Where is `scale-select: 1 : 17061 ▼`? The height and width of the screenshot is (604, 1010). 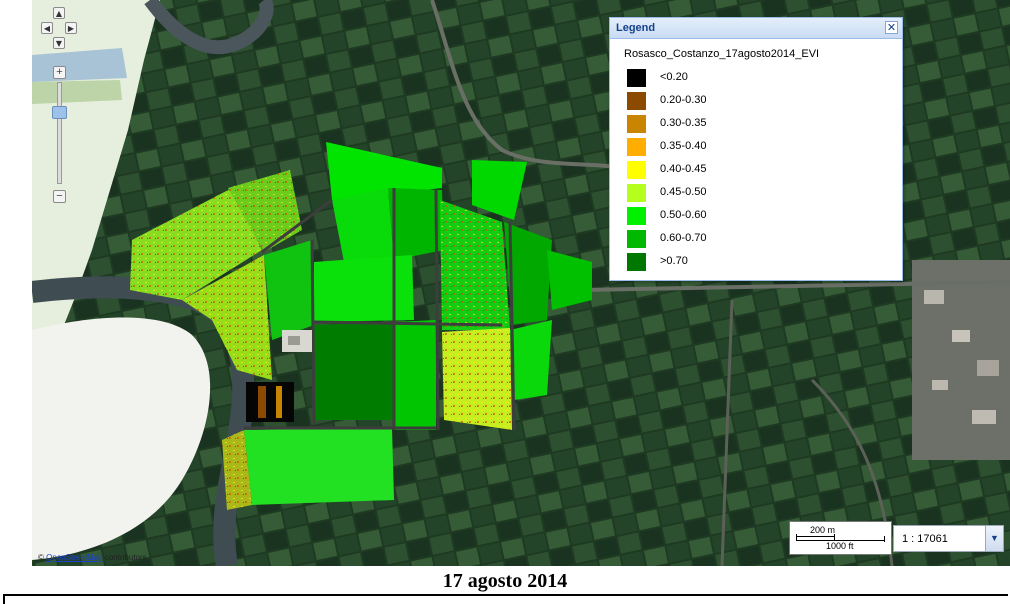 scale-select: 1 : 17061 ▼ is located at coordinates (948, 538).